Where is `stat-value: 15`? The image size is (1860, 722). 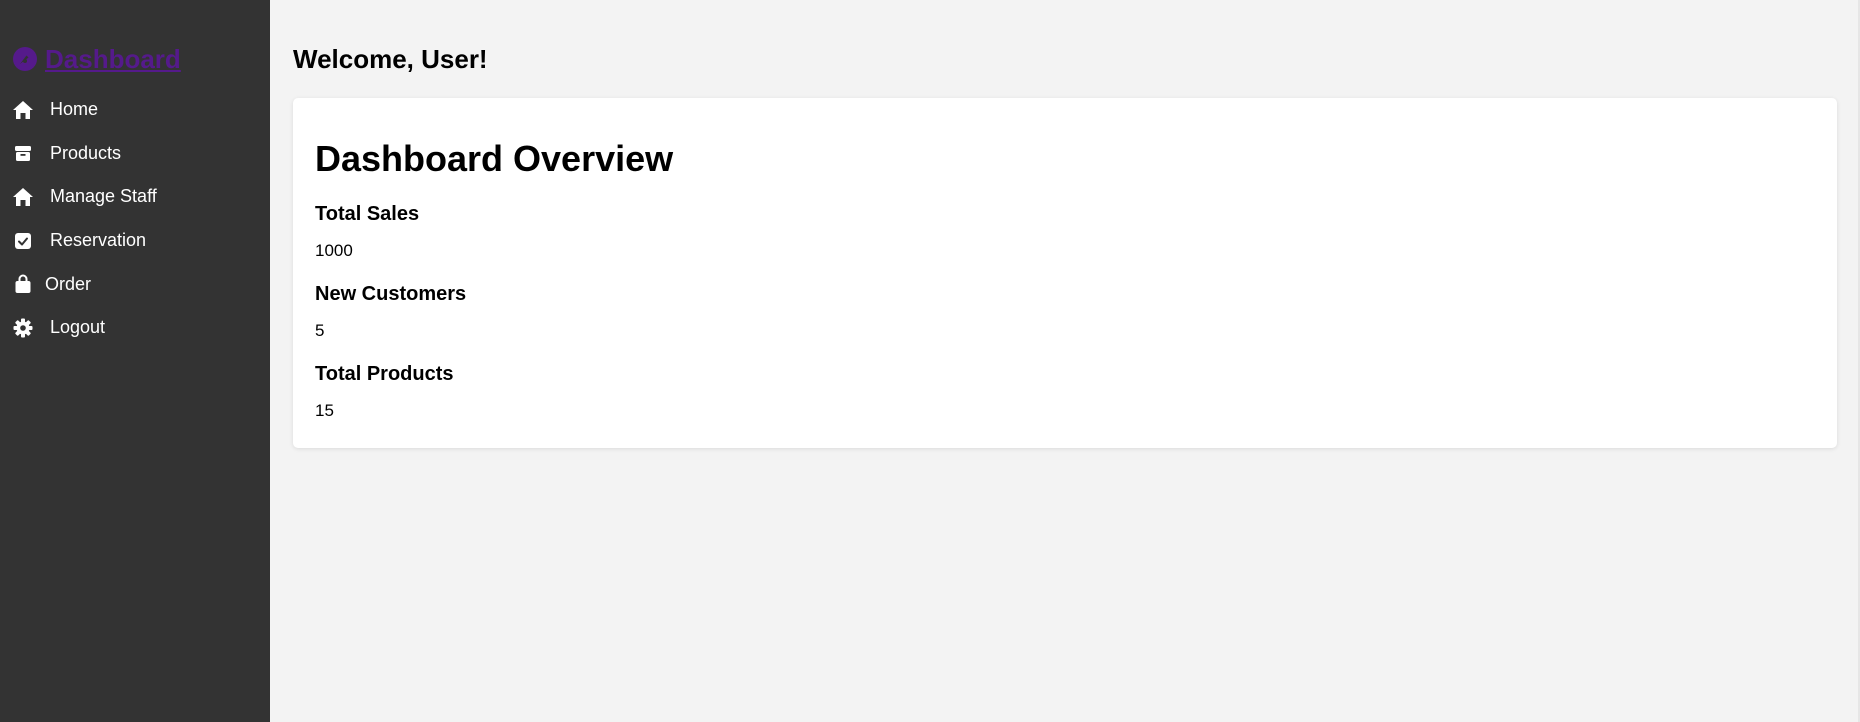
stat-value: 15 is located at coordinates (324, 410).